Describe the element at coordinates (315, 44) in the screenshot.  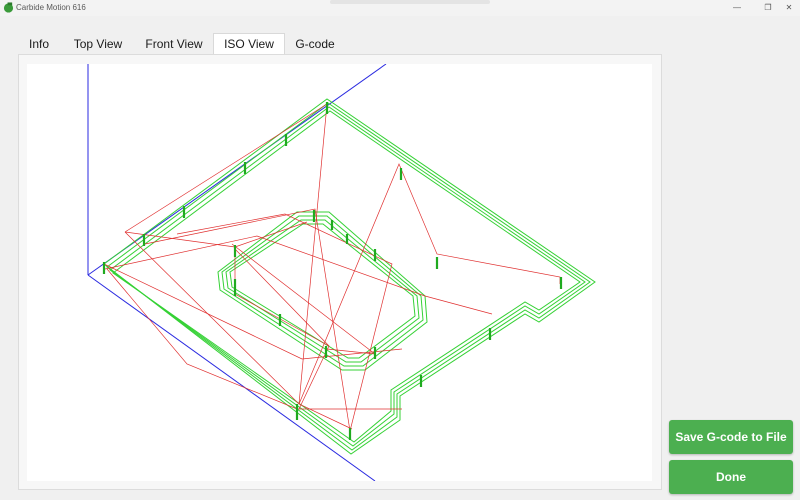
I see `tab-g-code: G-code` at that location.